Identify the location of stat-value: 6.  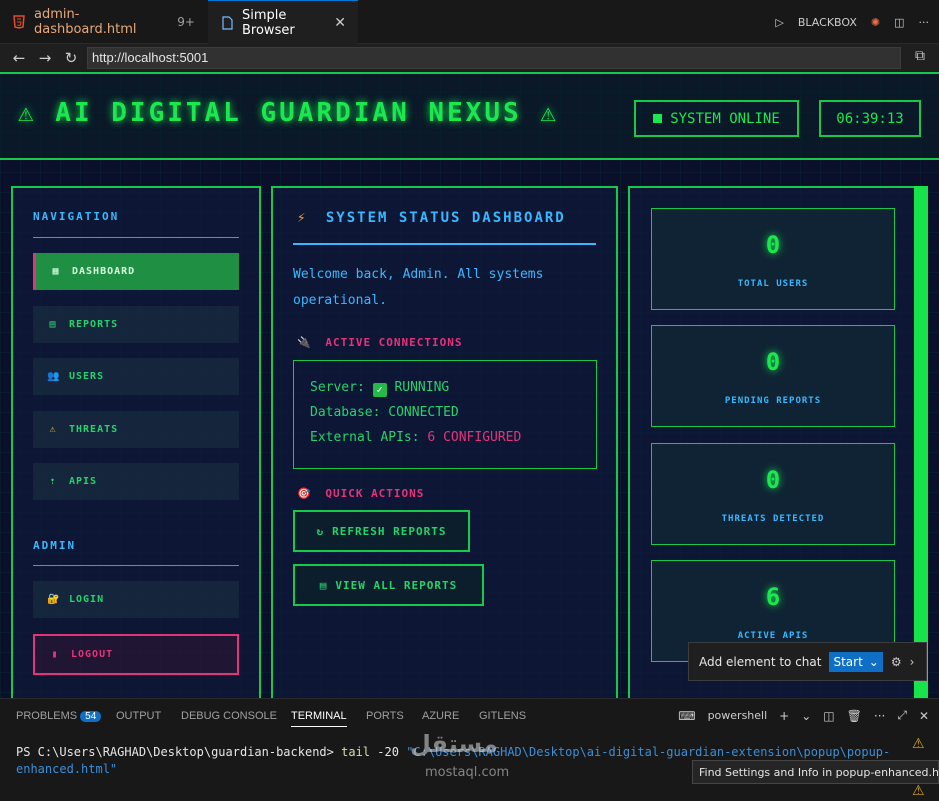
(773, 597).